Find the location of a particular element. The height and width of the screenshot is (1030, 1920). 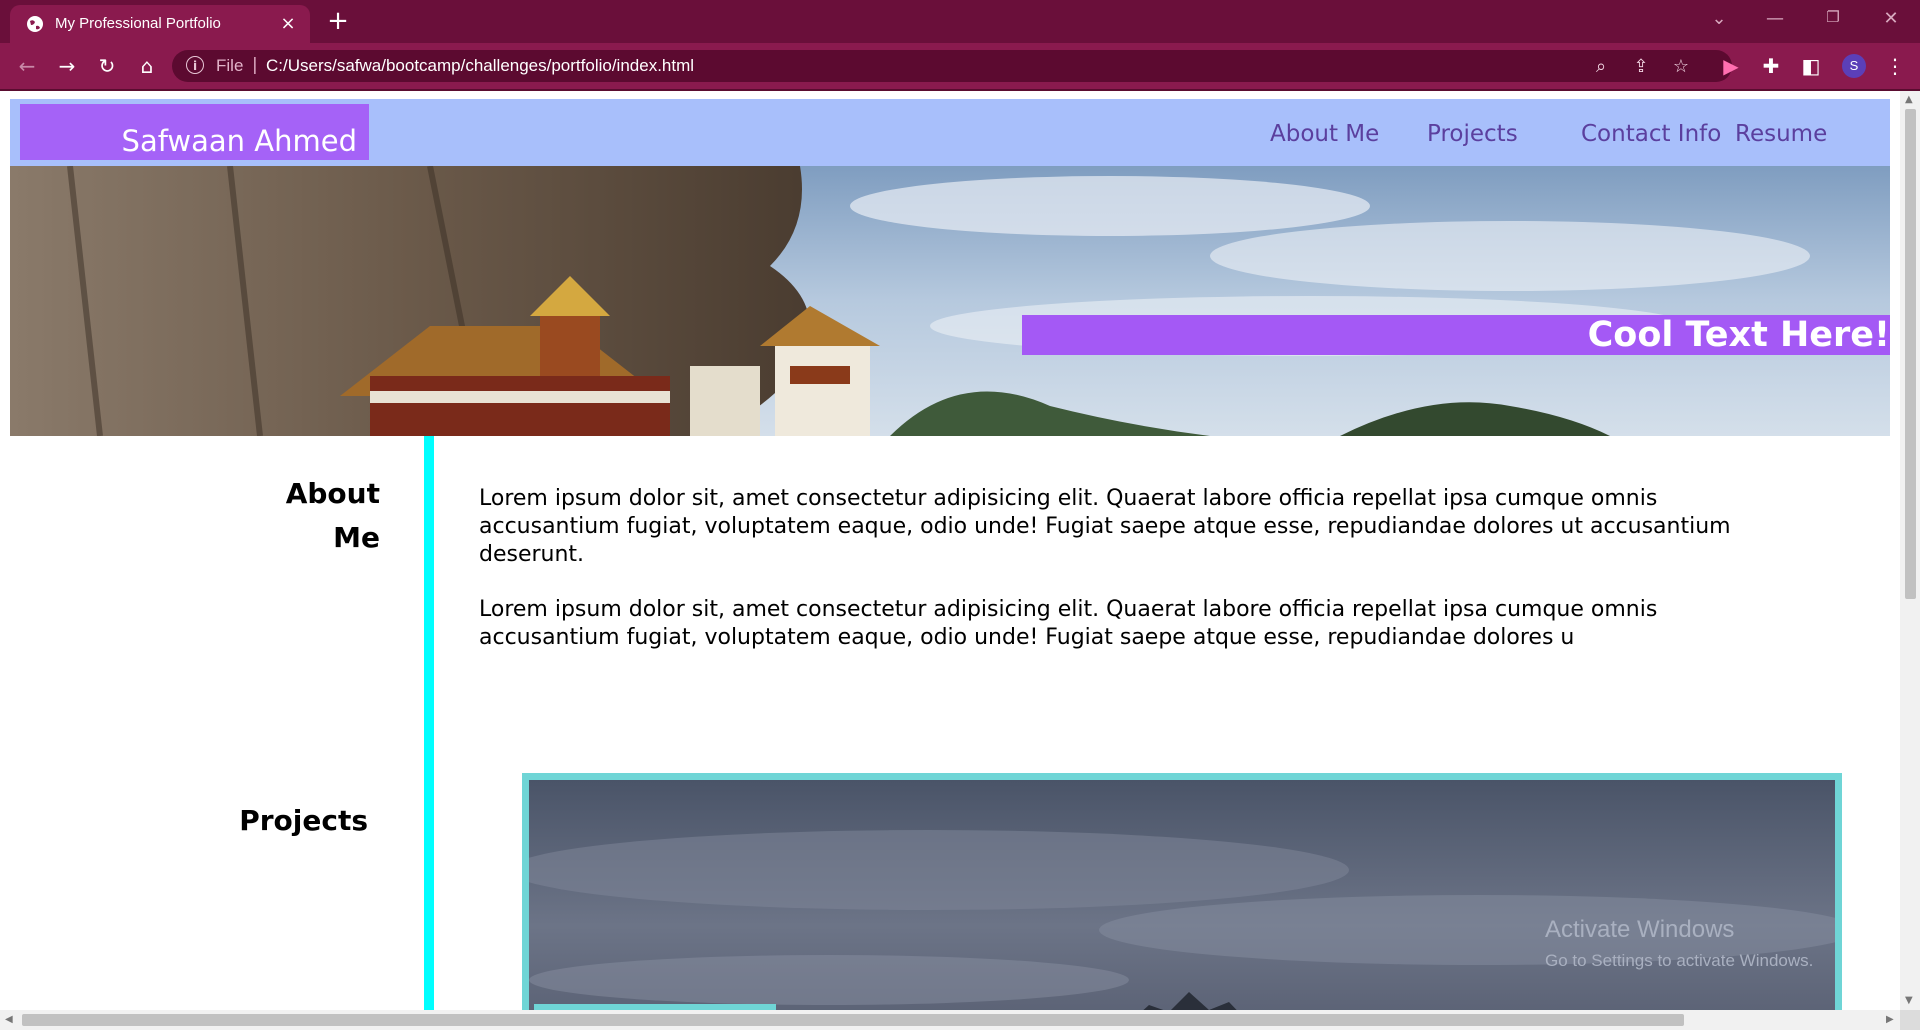

forward-icon: → is located at coordinates (67, 66).